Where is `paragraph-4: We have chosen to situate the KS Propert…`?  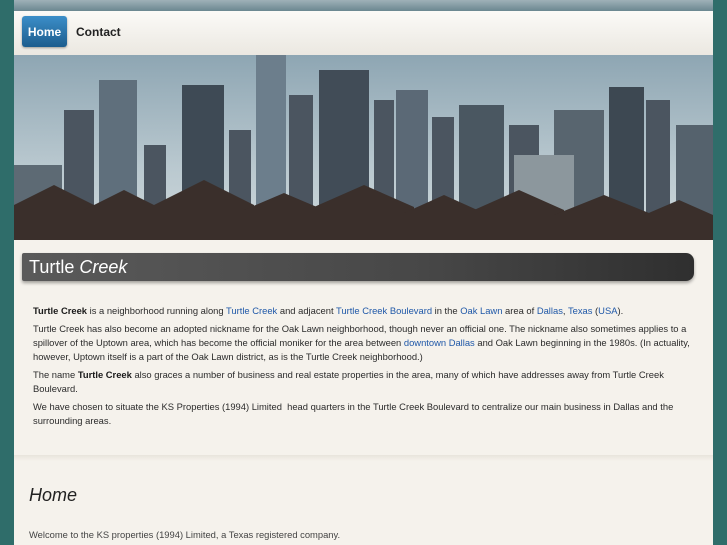 paragraph-4: We have chosen to situate the KS Propert… is located at coordinates (354, 413).